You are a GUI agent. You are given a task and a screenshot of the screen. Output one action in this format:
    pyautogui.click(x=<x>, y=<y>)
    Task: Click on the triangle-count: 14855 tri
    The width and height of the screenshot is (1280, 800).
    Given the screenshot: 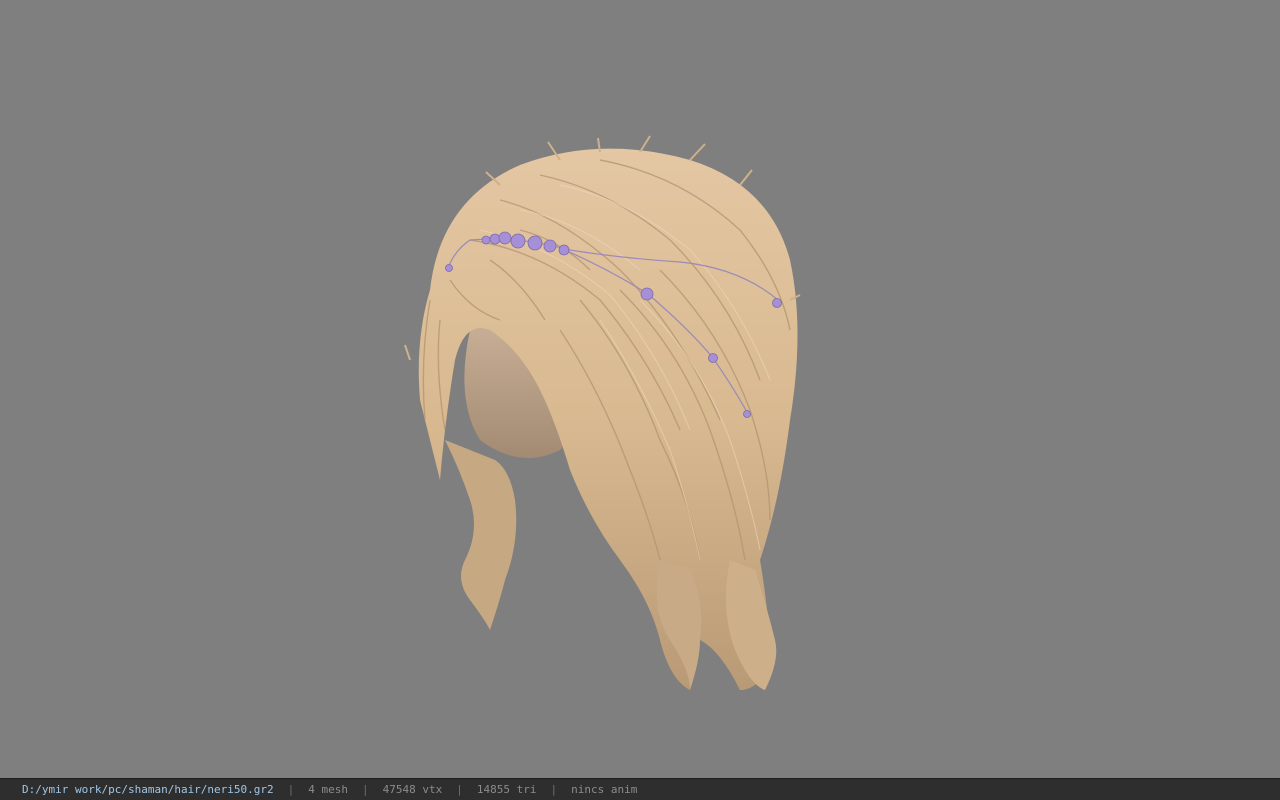 What is the action you would take?
    pyautogui.click(x=506, y=789)
    